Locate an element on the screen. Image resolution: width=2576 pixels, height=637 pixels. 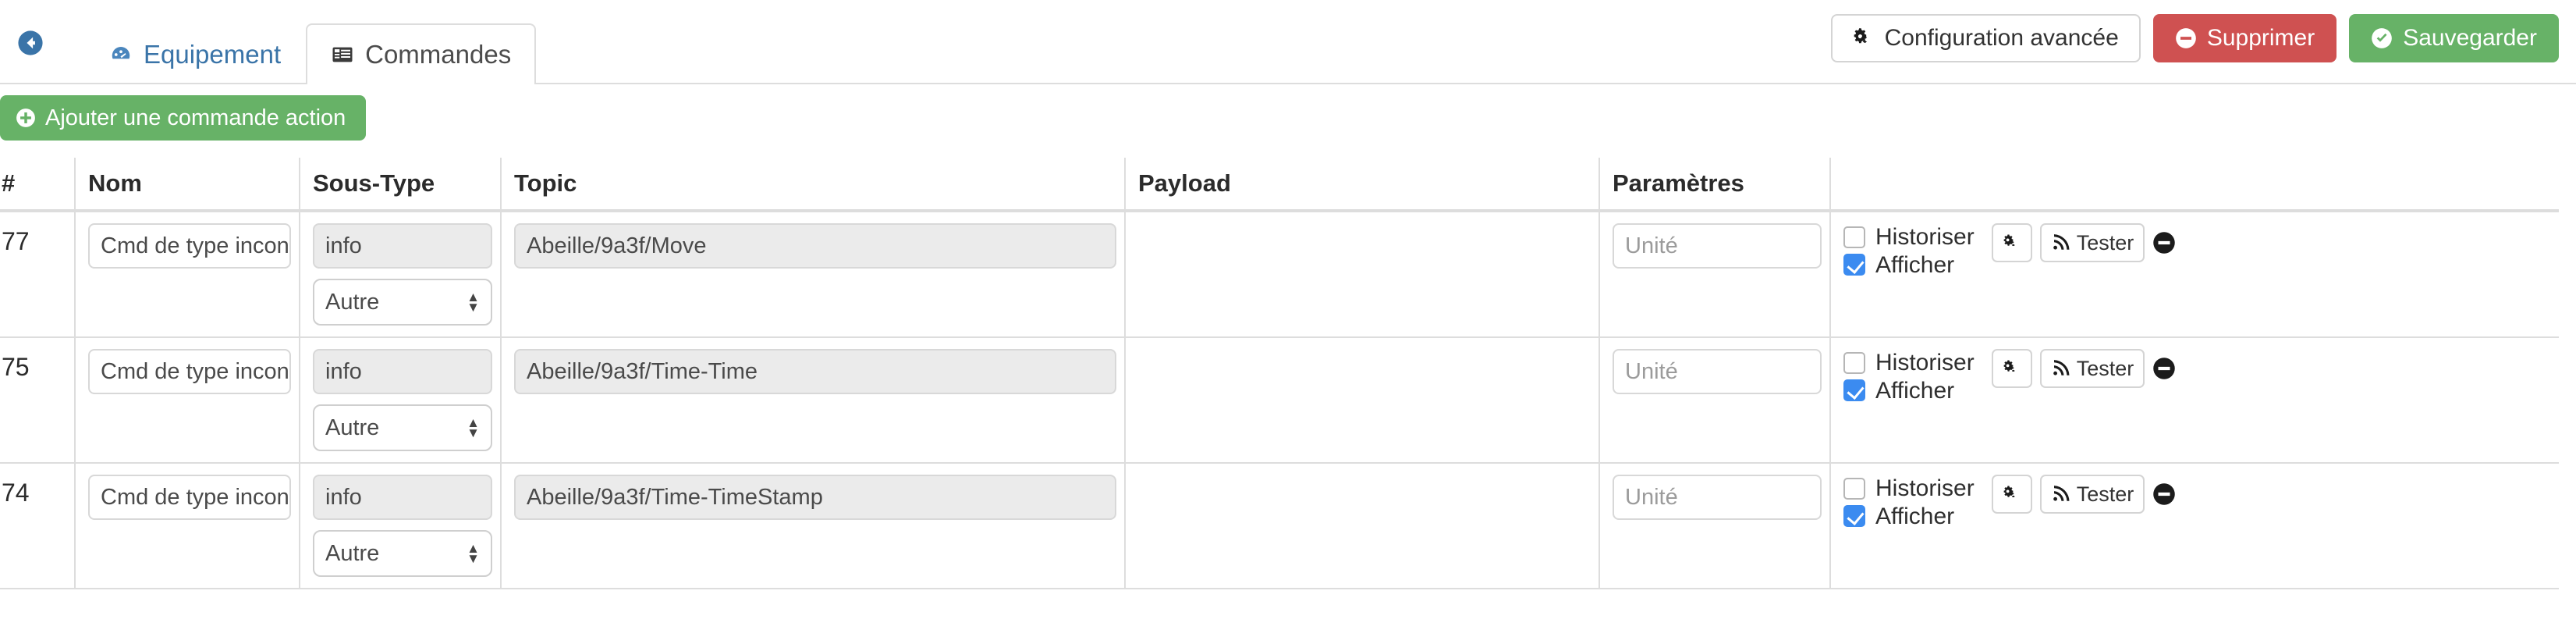
row-index-cell: 75 is located at coordinates (37, 400).